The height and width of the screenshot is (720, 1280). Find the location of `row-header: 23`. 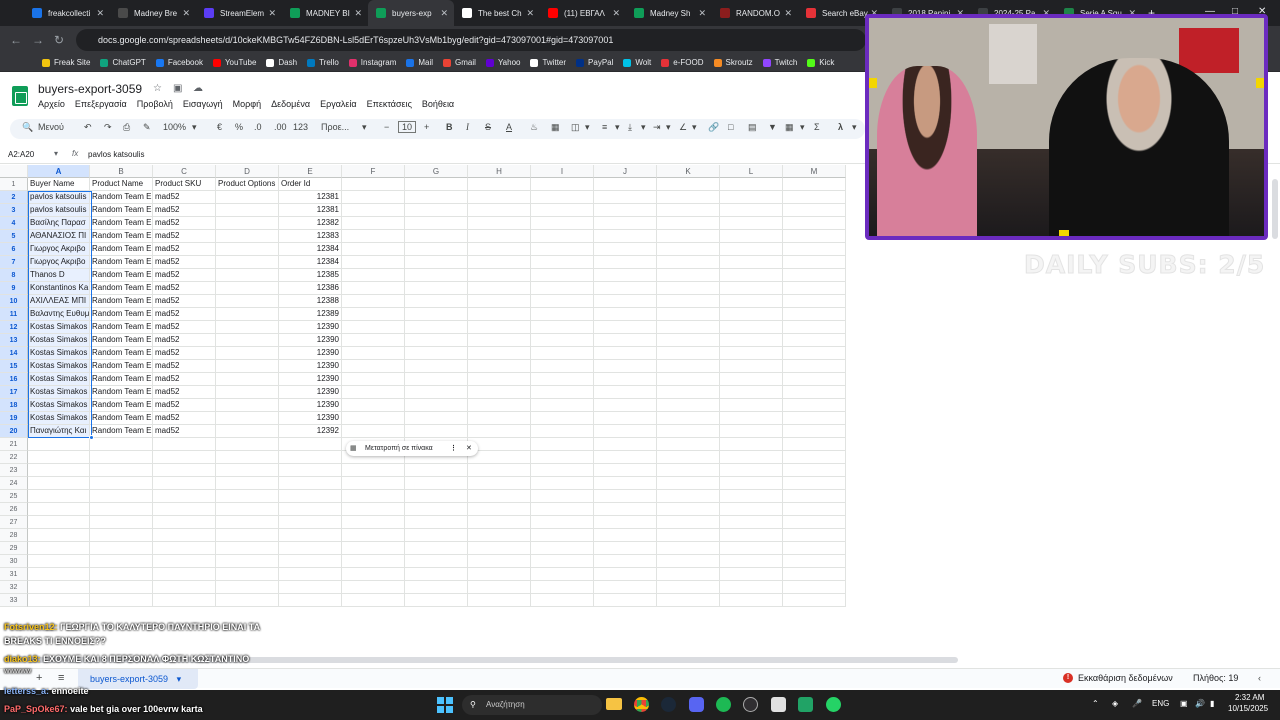

row-header: 23 is located at coordinates (14, 470).